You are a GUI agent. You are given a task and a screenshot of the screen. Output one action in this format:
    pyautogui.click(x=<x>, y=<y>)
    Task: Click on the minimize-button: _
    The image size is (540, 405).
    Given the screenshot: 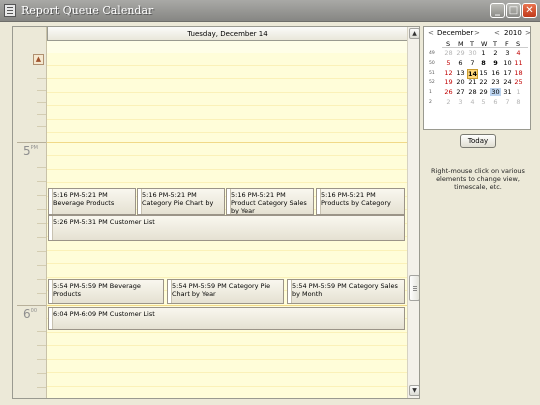 What is the action you would take?
    pyautogui.click(x=497, y=10)
    